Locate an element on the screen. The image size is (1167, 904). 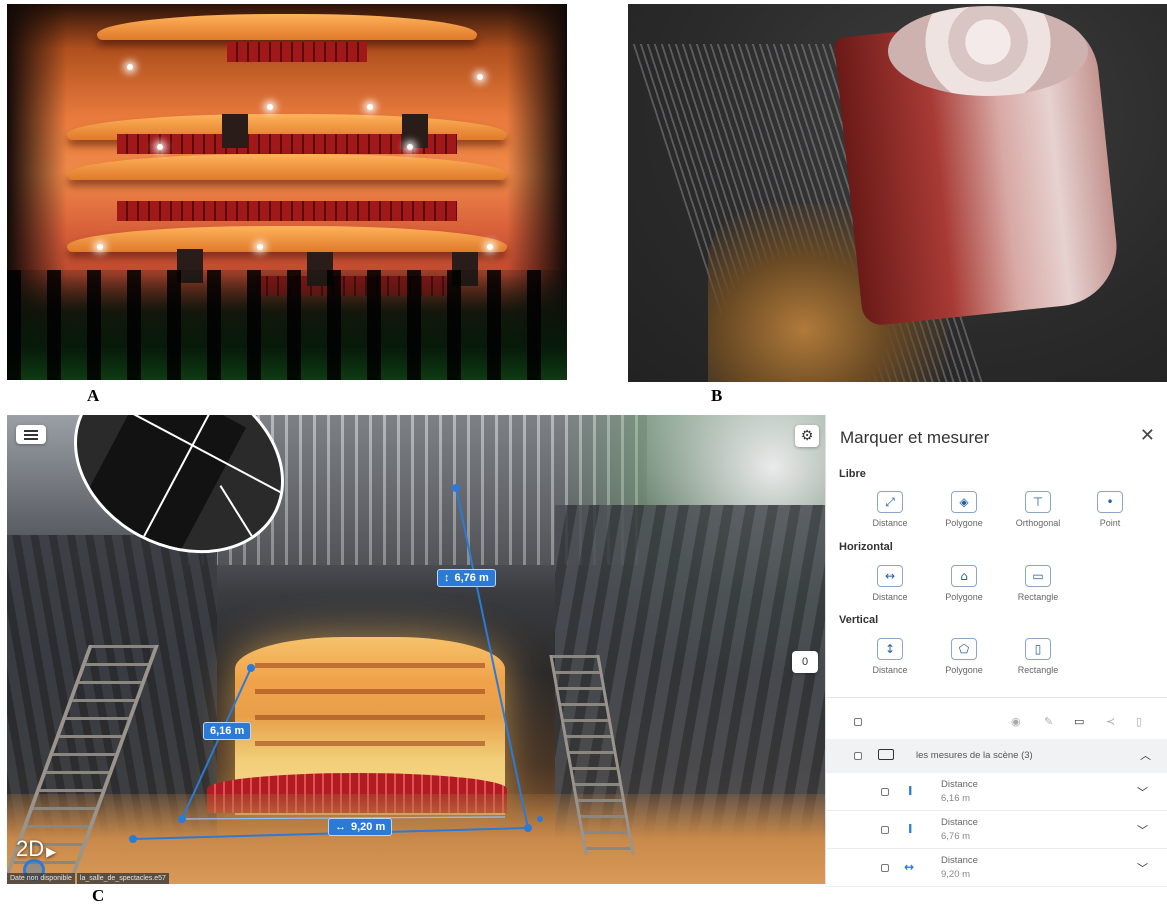
tool-horizontal-distance: ↔ Distance is located at coordinates (890, 583).